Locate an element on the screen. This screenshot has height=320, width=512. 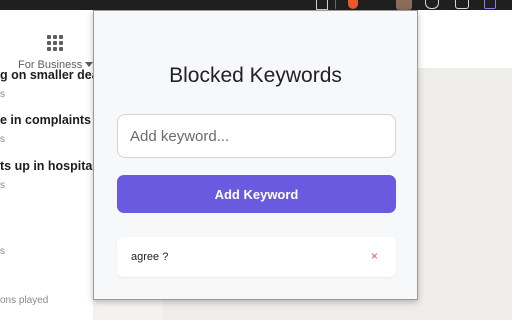
keyword-input is located at coordinates (256, 136).